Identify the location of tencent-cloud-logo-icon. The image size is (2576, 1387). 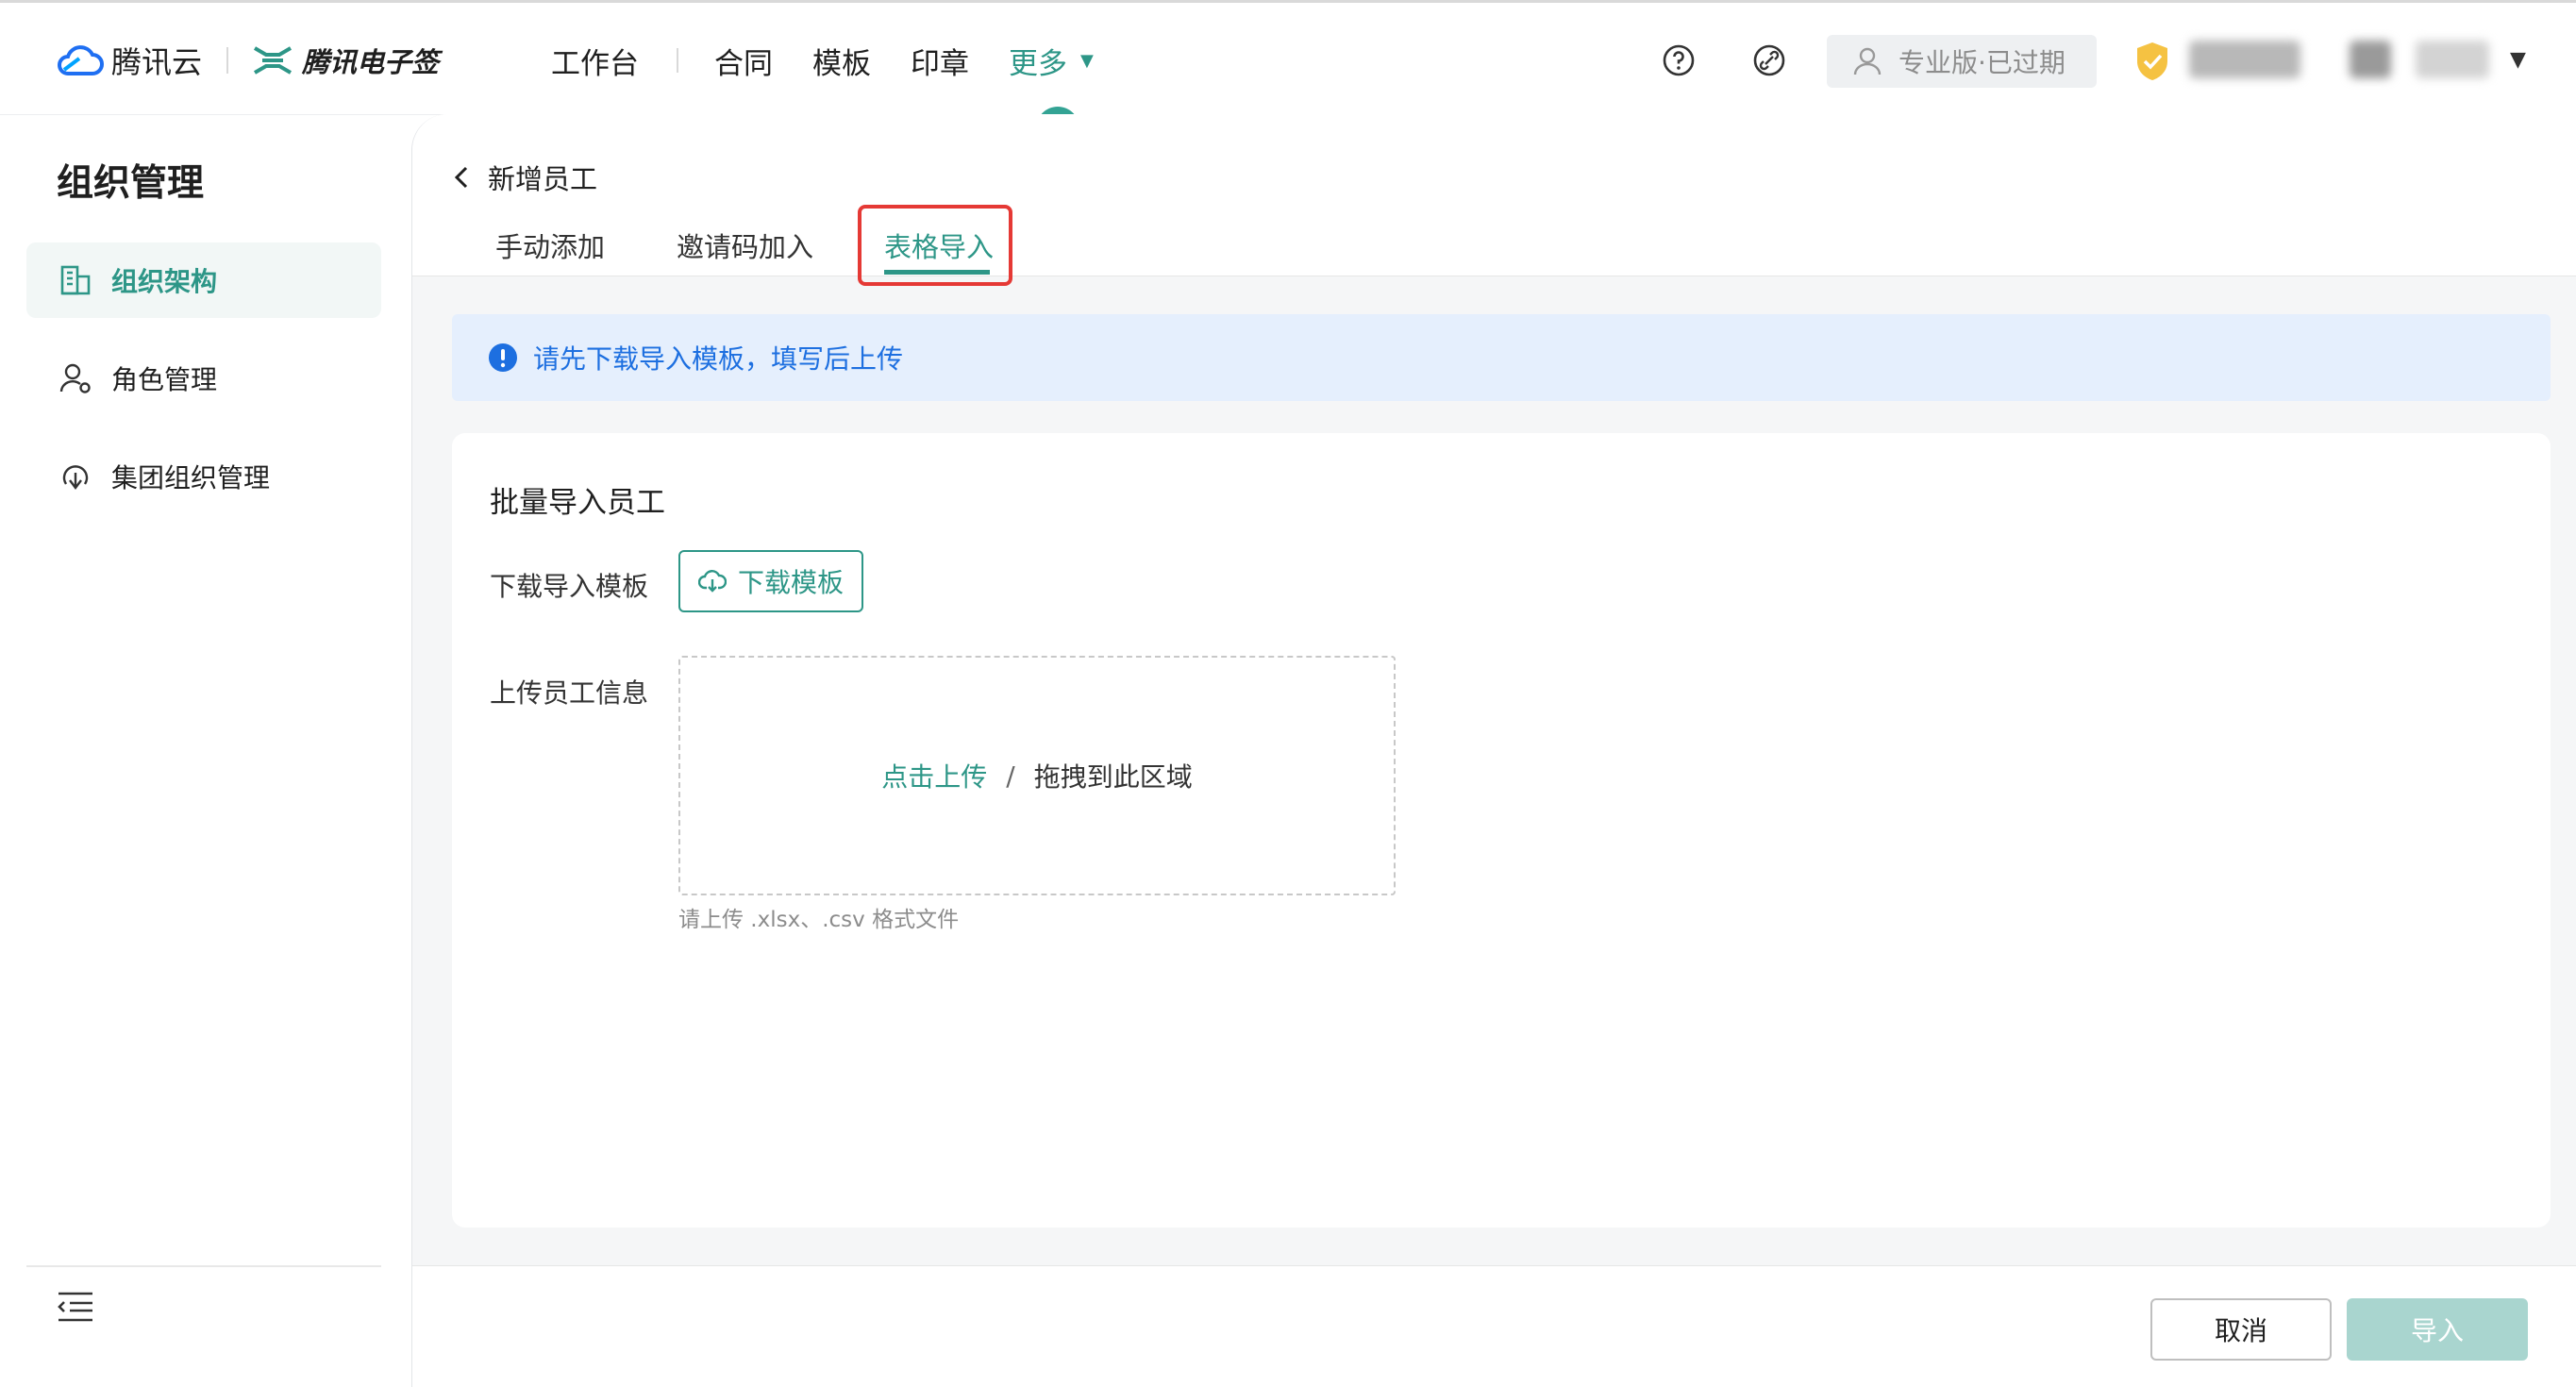
(81, 60).